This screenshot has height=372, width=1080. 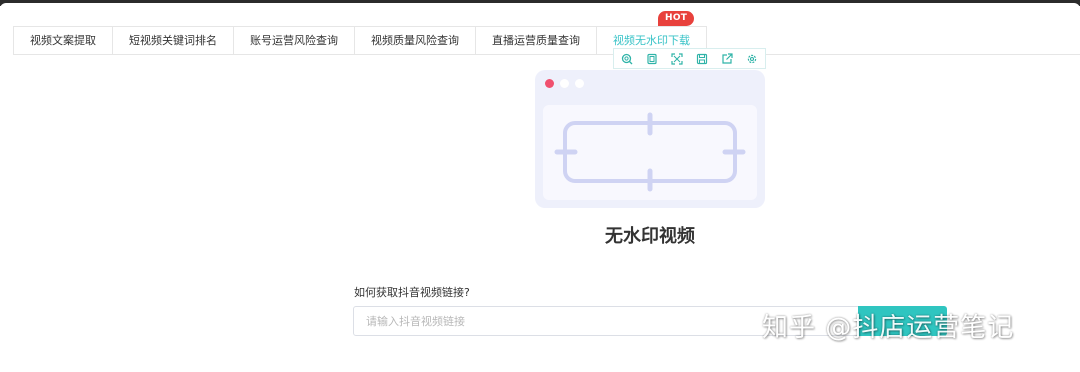 I want to click on red-dot, so click(x=549, y=83).